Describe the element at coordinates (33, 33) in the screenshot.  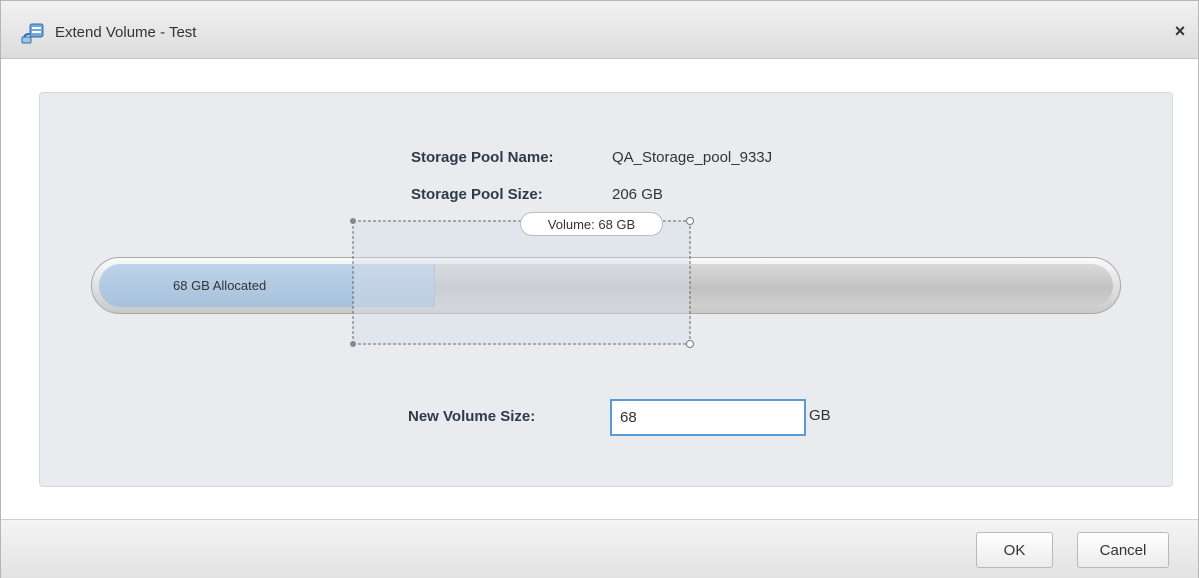
I see `volume-icon` at that location.